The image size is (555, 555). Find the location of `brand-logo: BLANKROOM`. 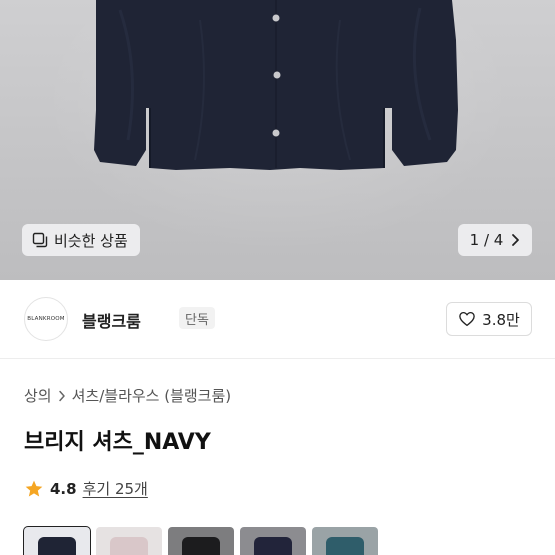

brand-logo: BLANKROOM is located at coordinates (46, 319).